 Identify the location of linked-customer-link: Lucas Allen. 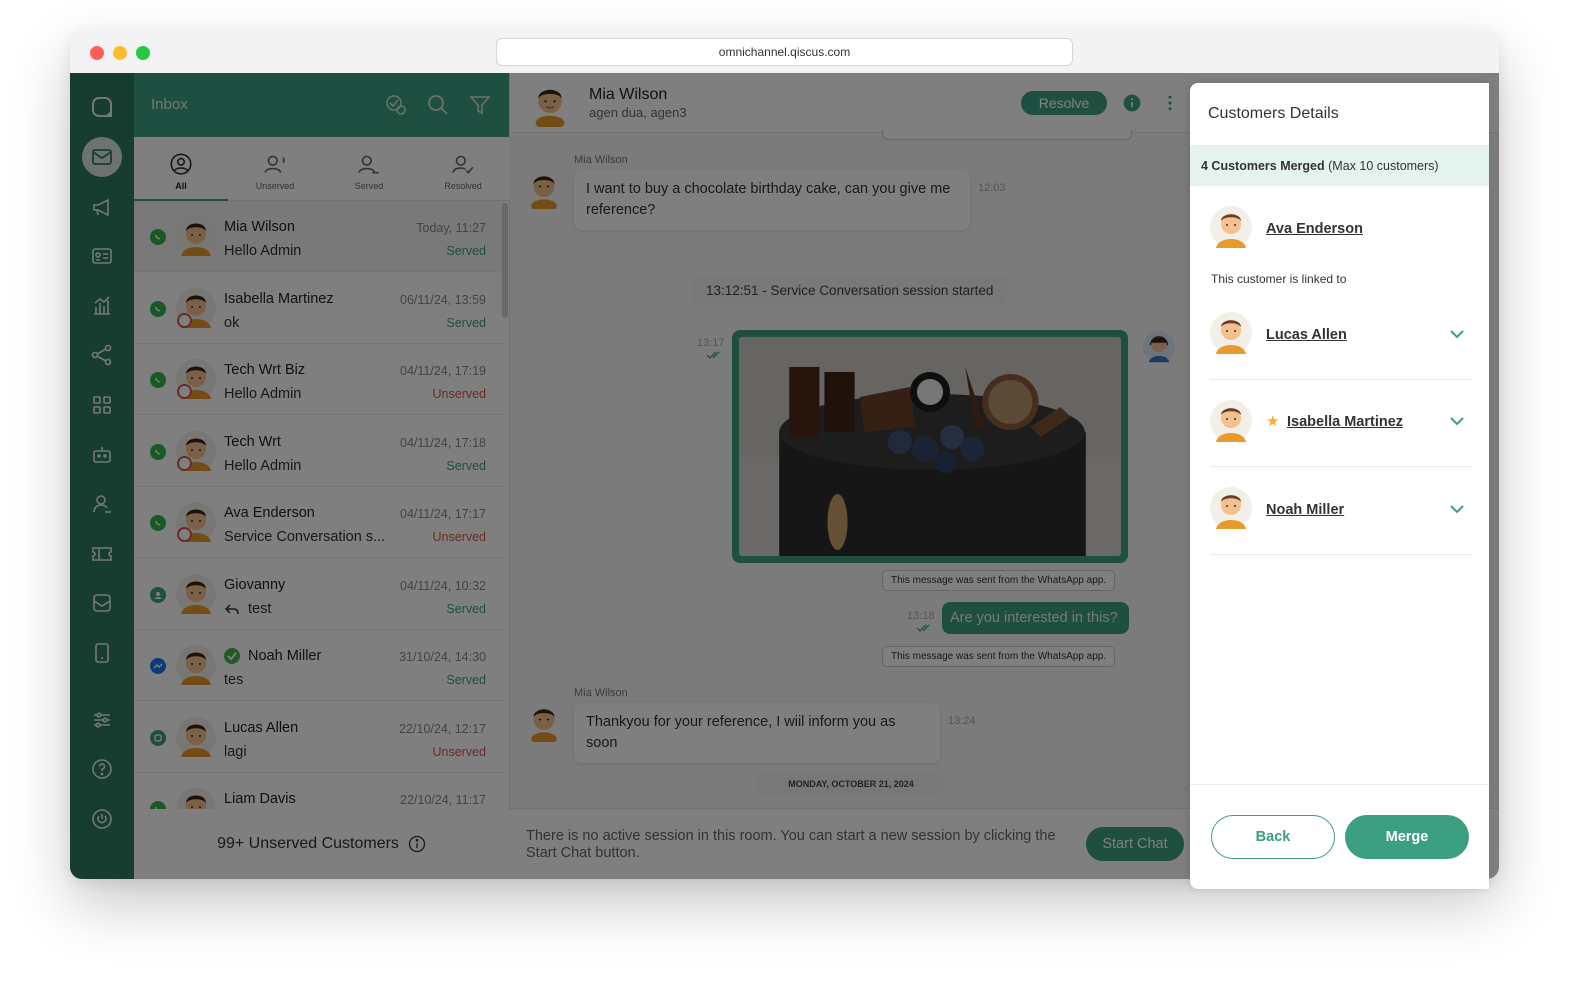
(1306, 335).